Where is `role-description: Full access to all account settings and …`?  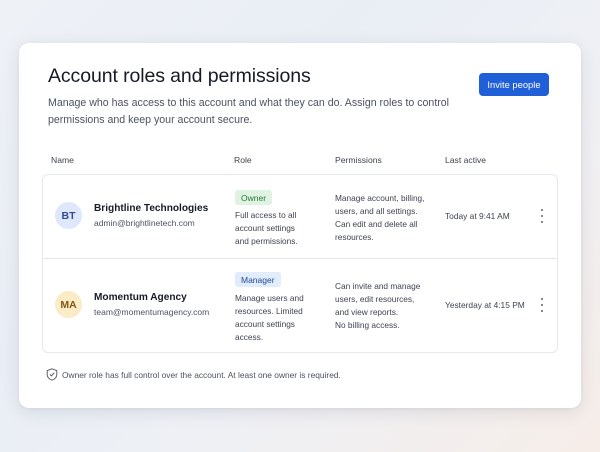 role-description: Full access to all account settings and … is located at coordinates (266, 228).